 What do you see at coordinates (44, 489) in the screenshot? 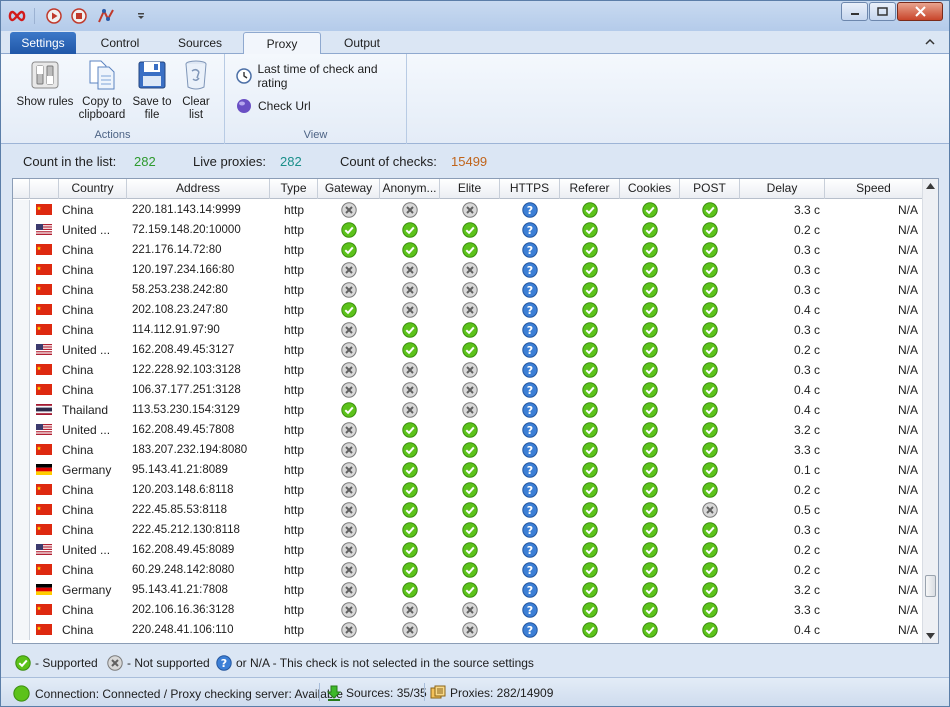
I see `flag-cn-icon` at bounding box center [44, 489].